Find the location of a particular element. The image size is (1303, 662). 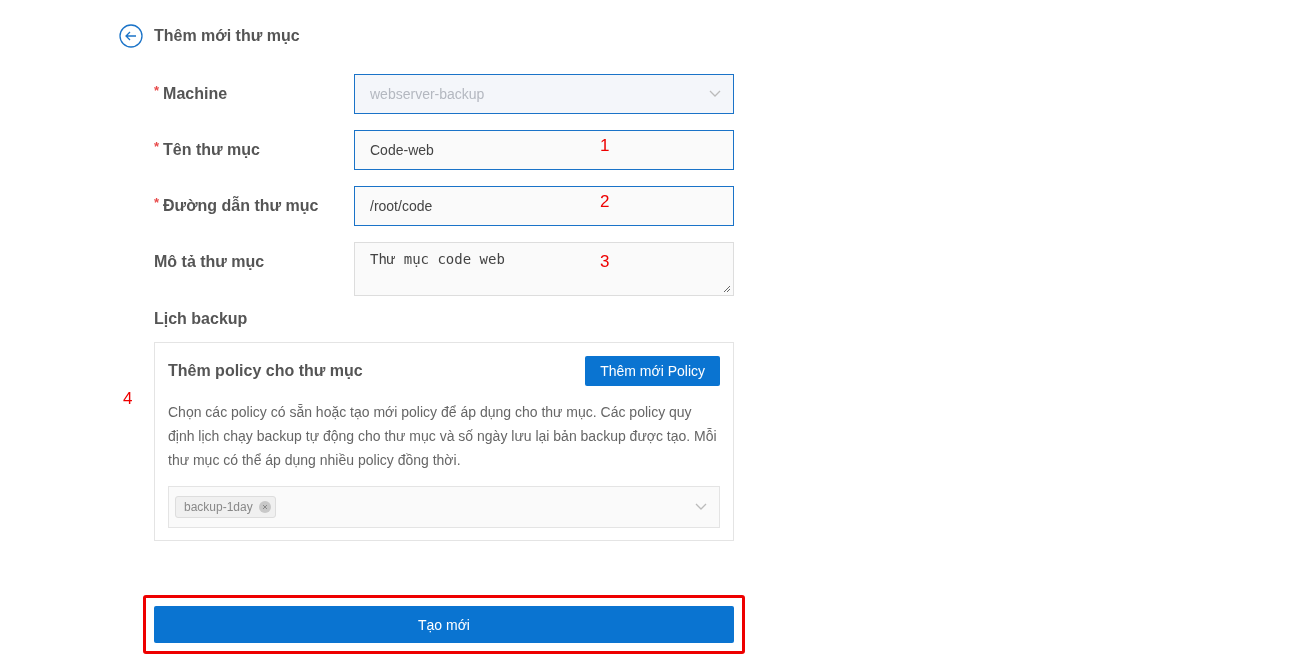

field-label: Mô tả thư mục is located at coordinates (210, 262).